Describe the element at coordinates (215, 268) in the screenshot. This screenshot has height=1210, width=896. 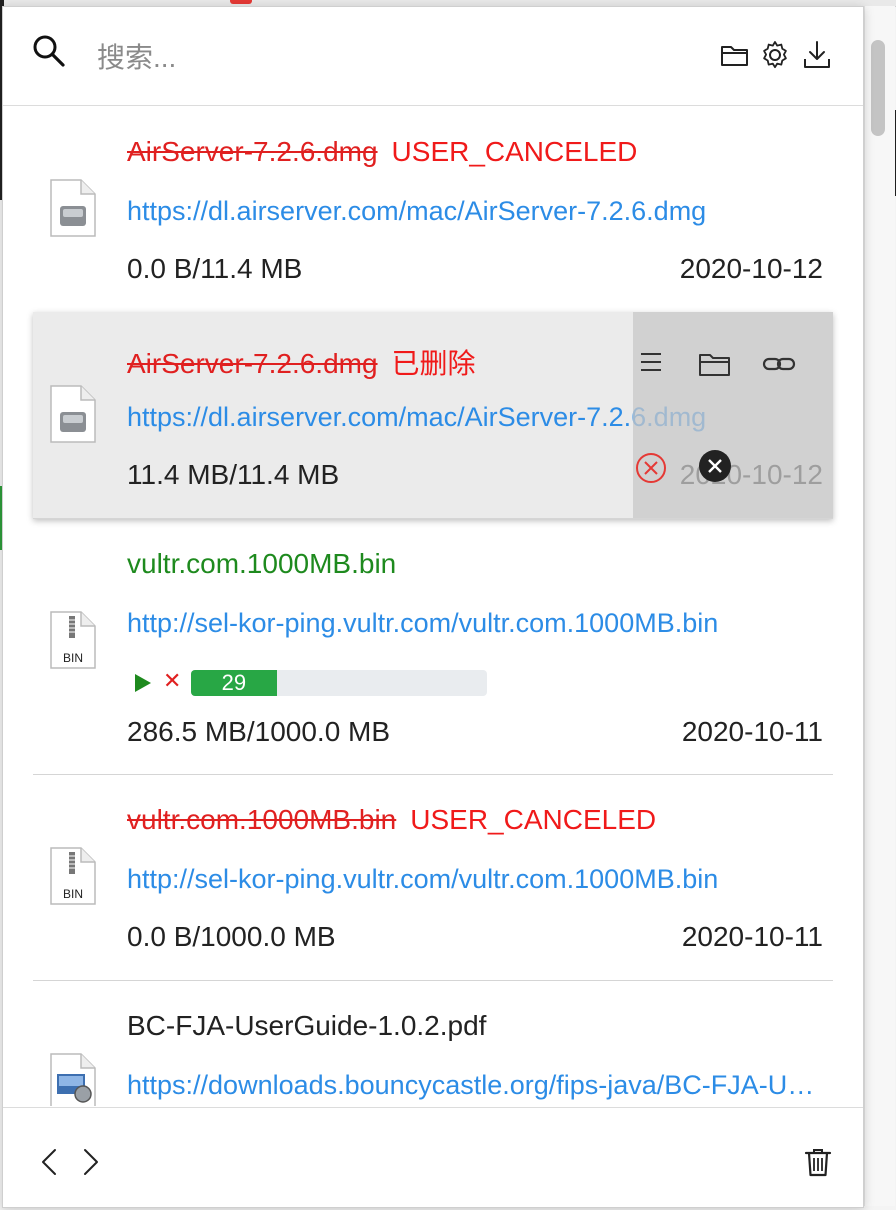
I see `file-size: 0.0 B/11.4 MB` at that location.